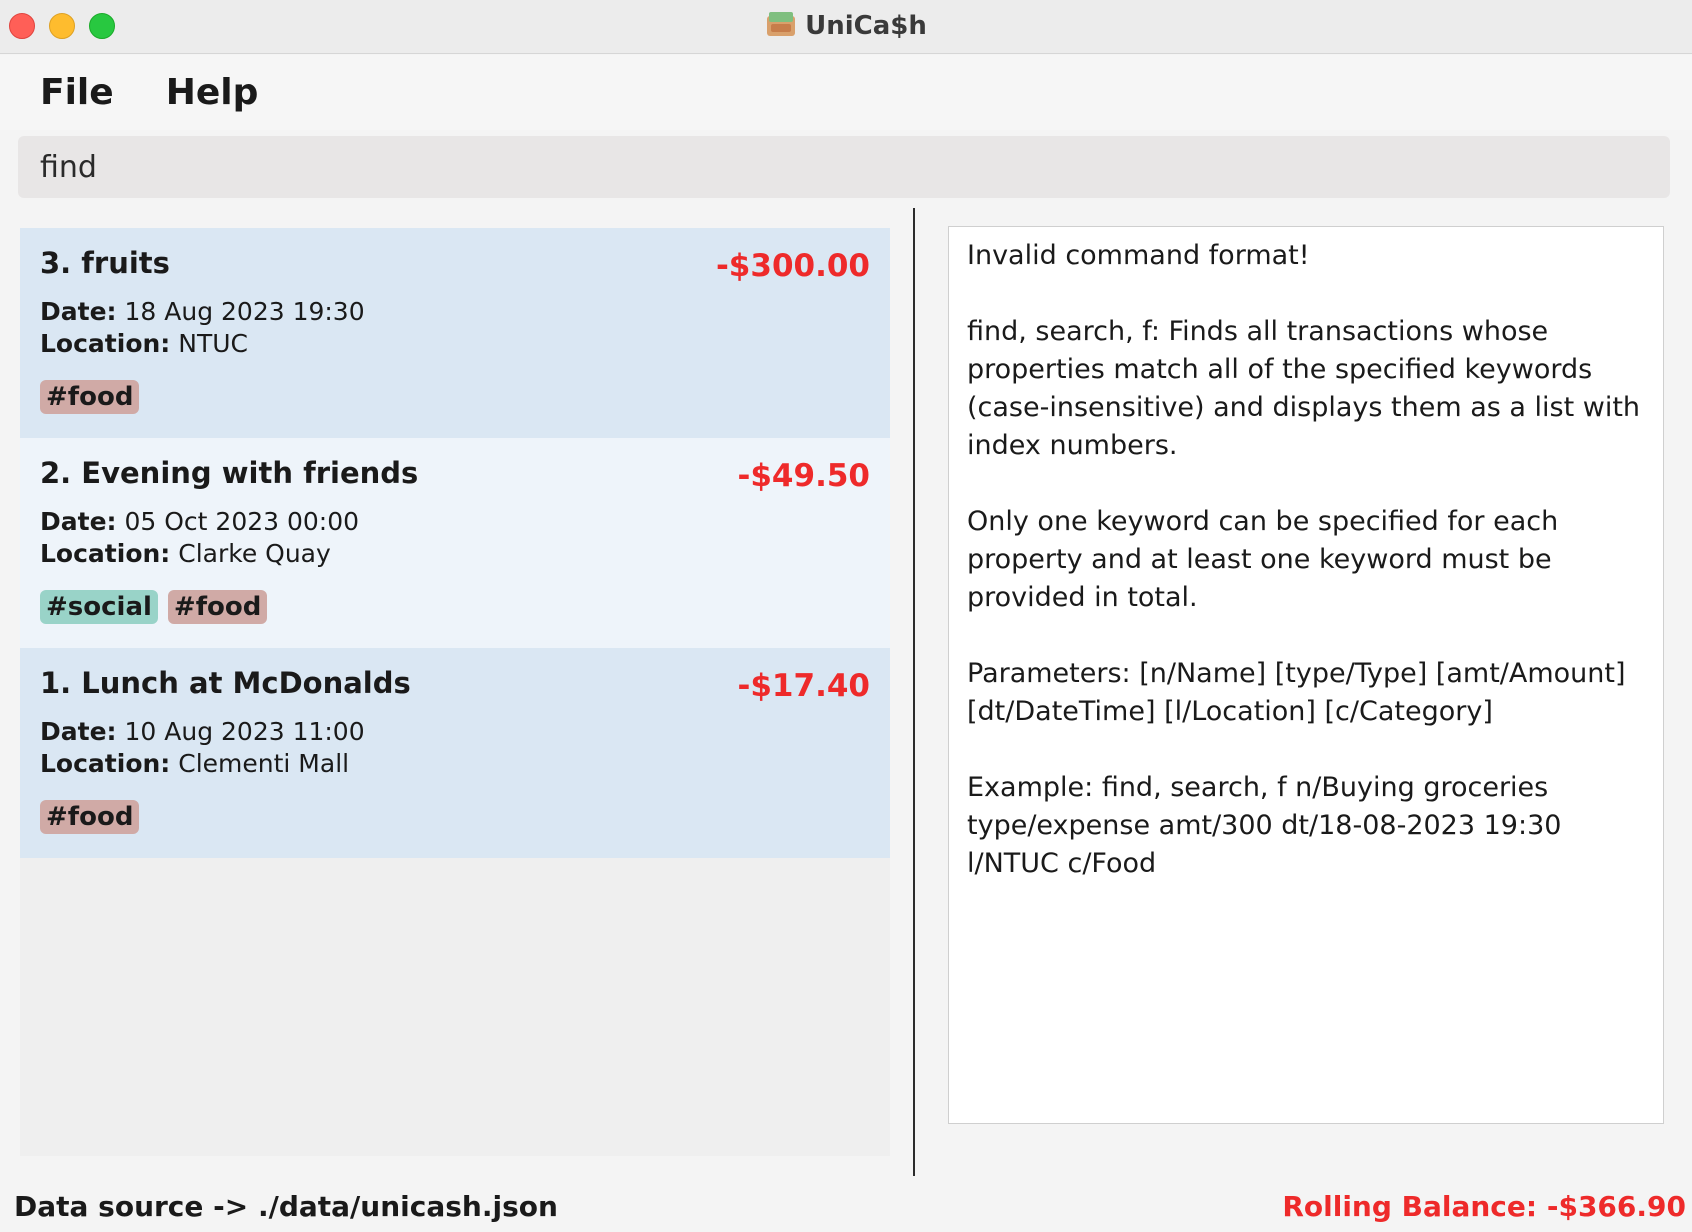 This screenshot has width=1692, height=1232. I want to click on command-input, so click(844, 167).